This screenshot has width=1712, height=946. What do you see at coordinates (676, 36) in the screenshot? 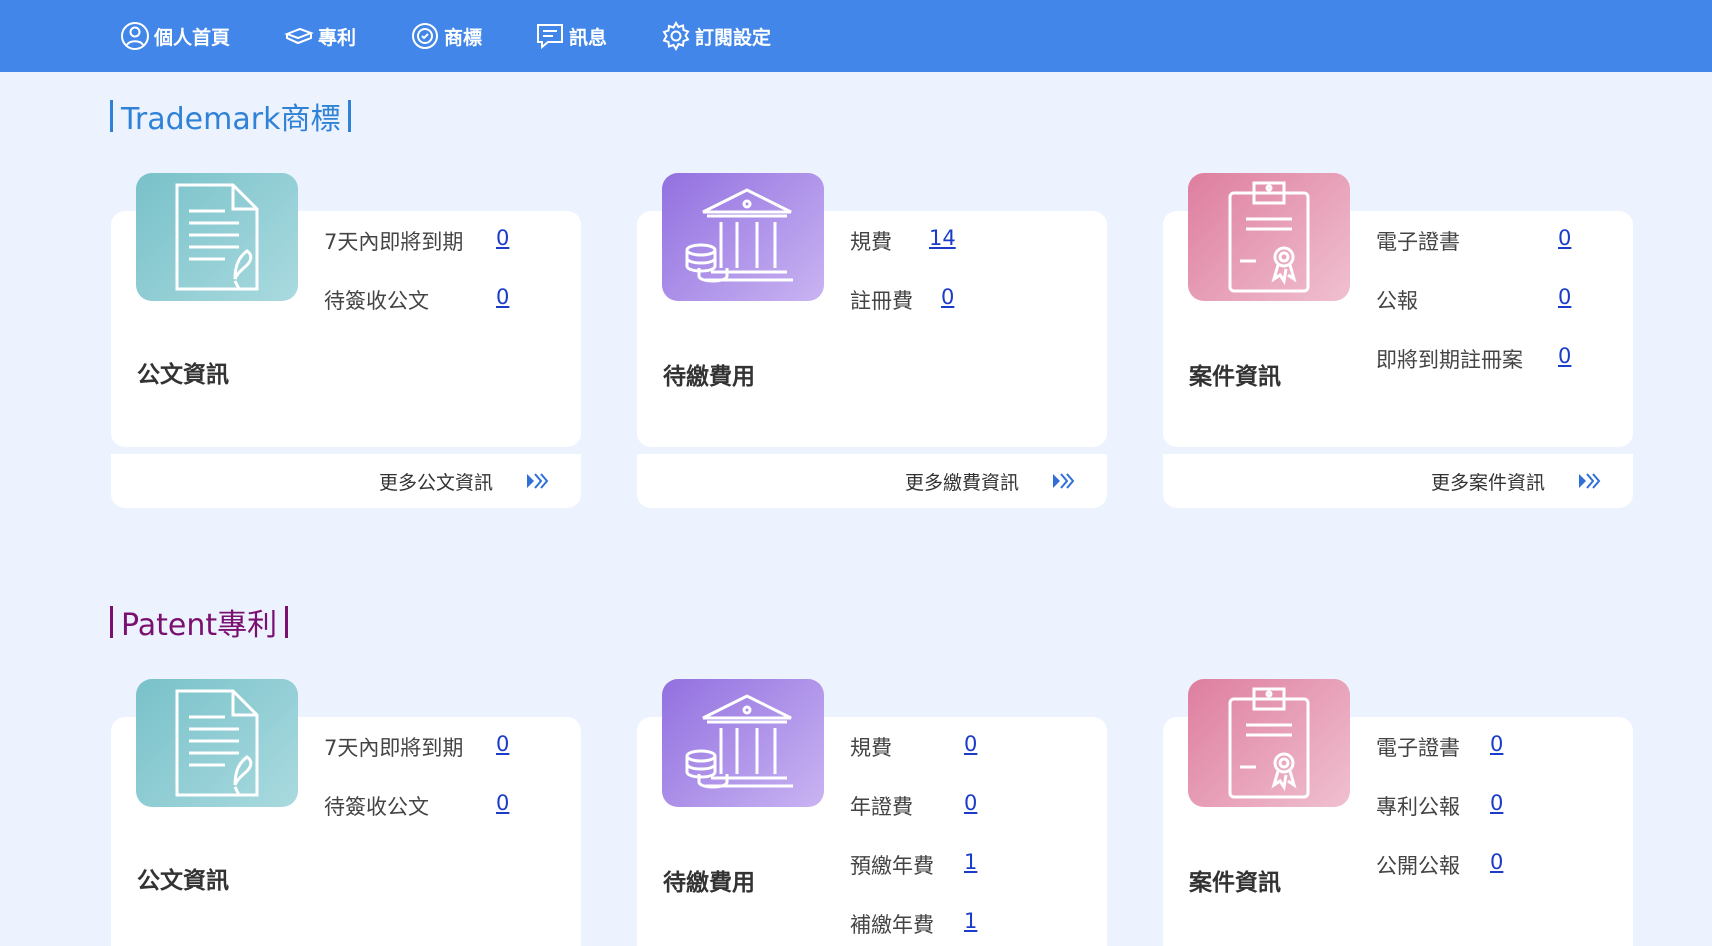
I see `gear-icon` at bounding box center [676, 36].